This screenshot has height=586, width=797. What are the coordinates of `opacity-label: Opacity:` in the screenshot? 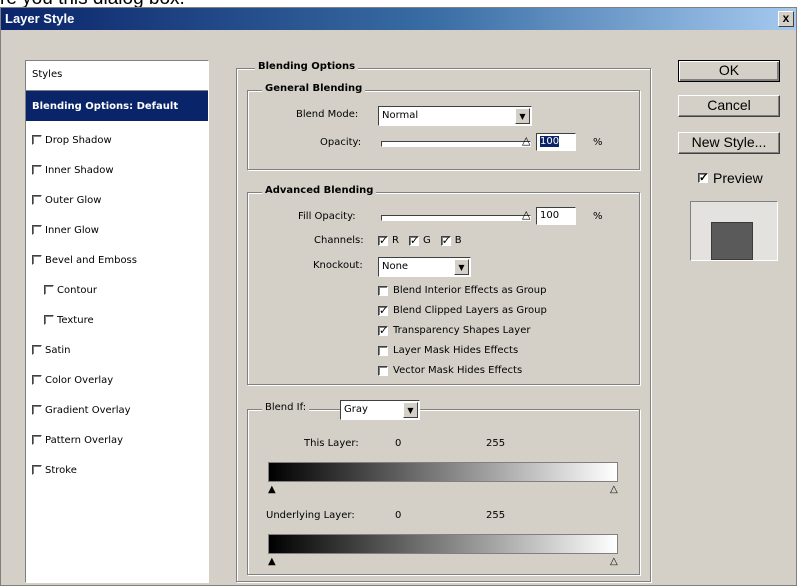 It's located at (341, 142).